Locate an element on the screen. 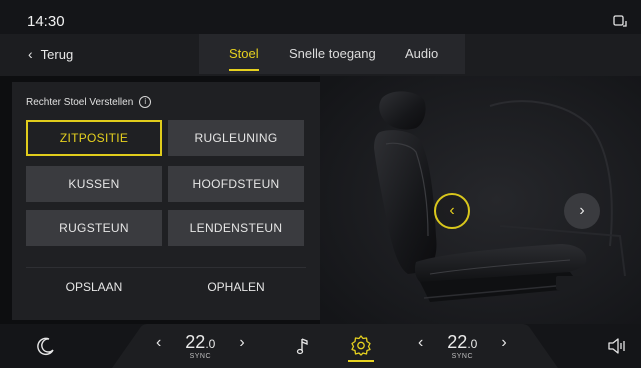 This screenshot has height=368, width=641. back-label: Terug is located at coordinates (57, 54).